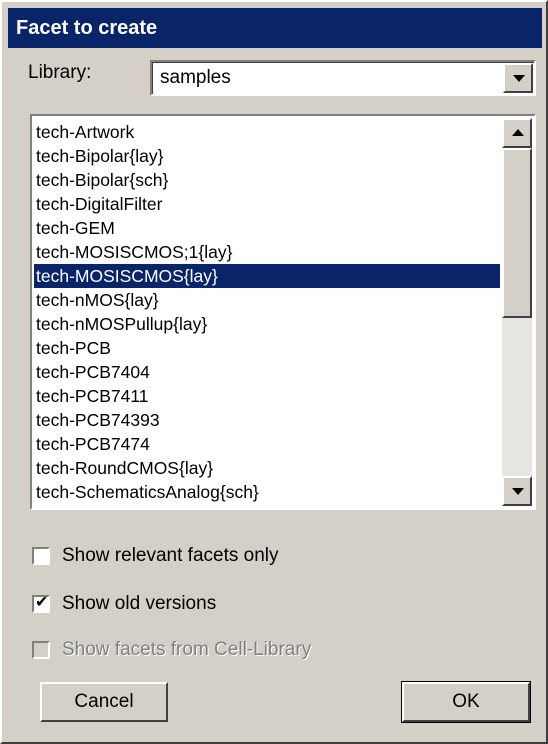 This screenshot has height=744, width=548. What do you see at coordinates (267, 348) in the screenshot?
I see `list-item: tech-PCB` at bounding box center [267, 348].